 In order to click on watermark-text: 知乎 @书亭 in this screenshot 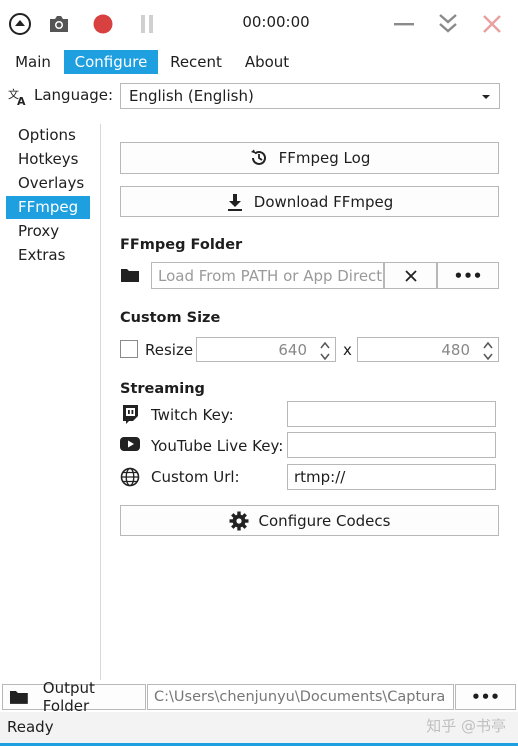, I will do `click(466, 726)`.